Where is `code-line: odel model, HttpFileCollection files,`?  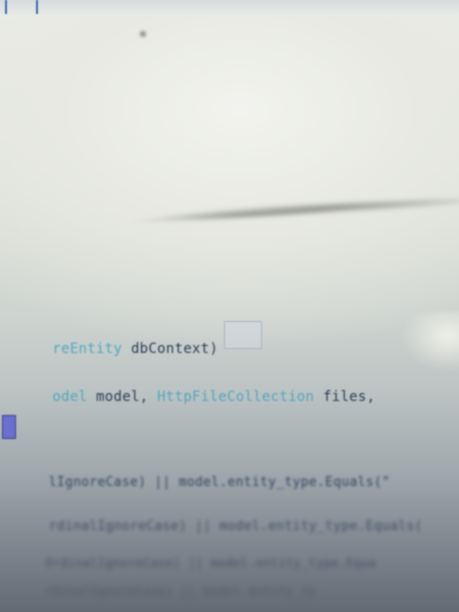 code-line: odel model, HttpFileCollection files, is located at coordinates (187, 397).